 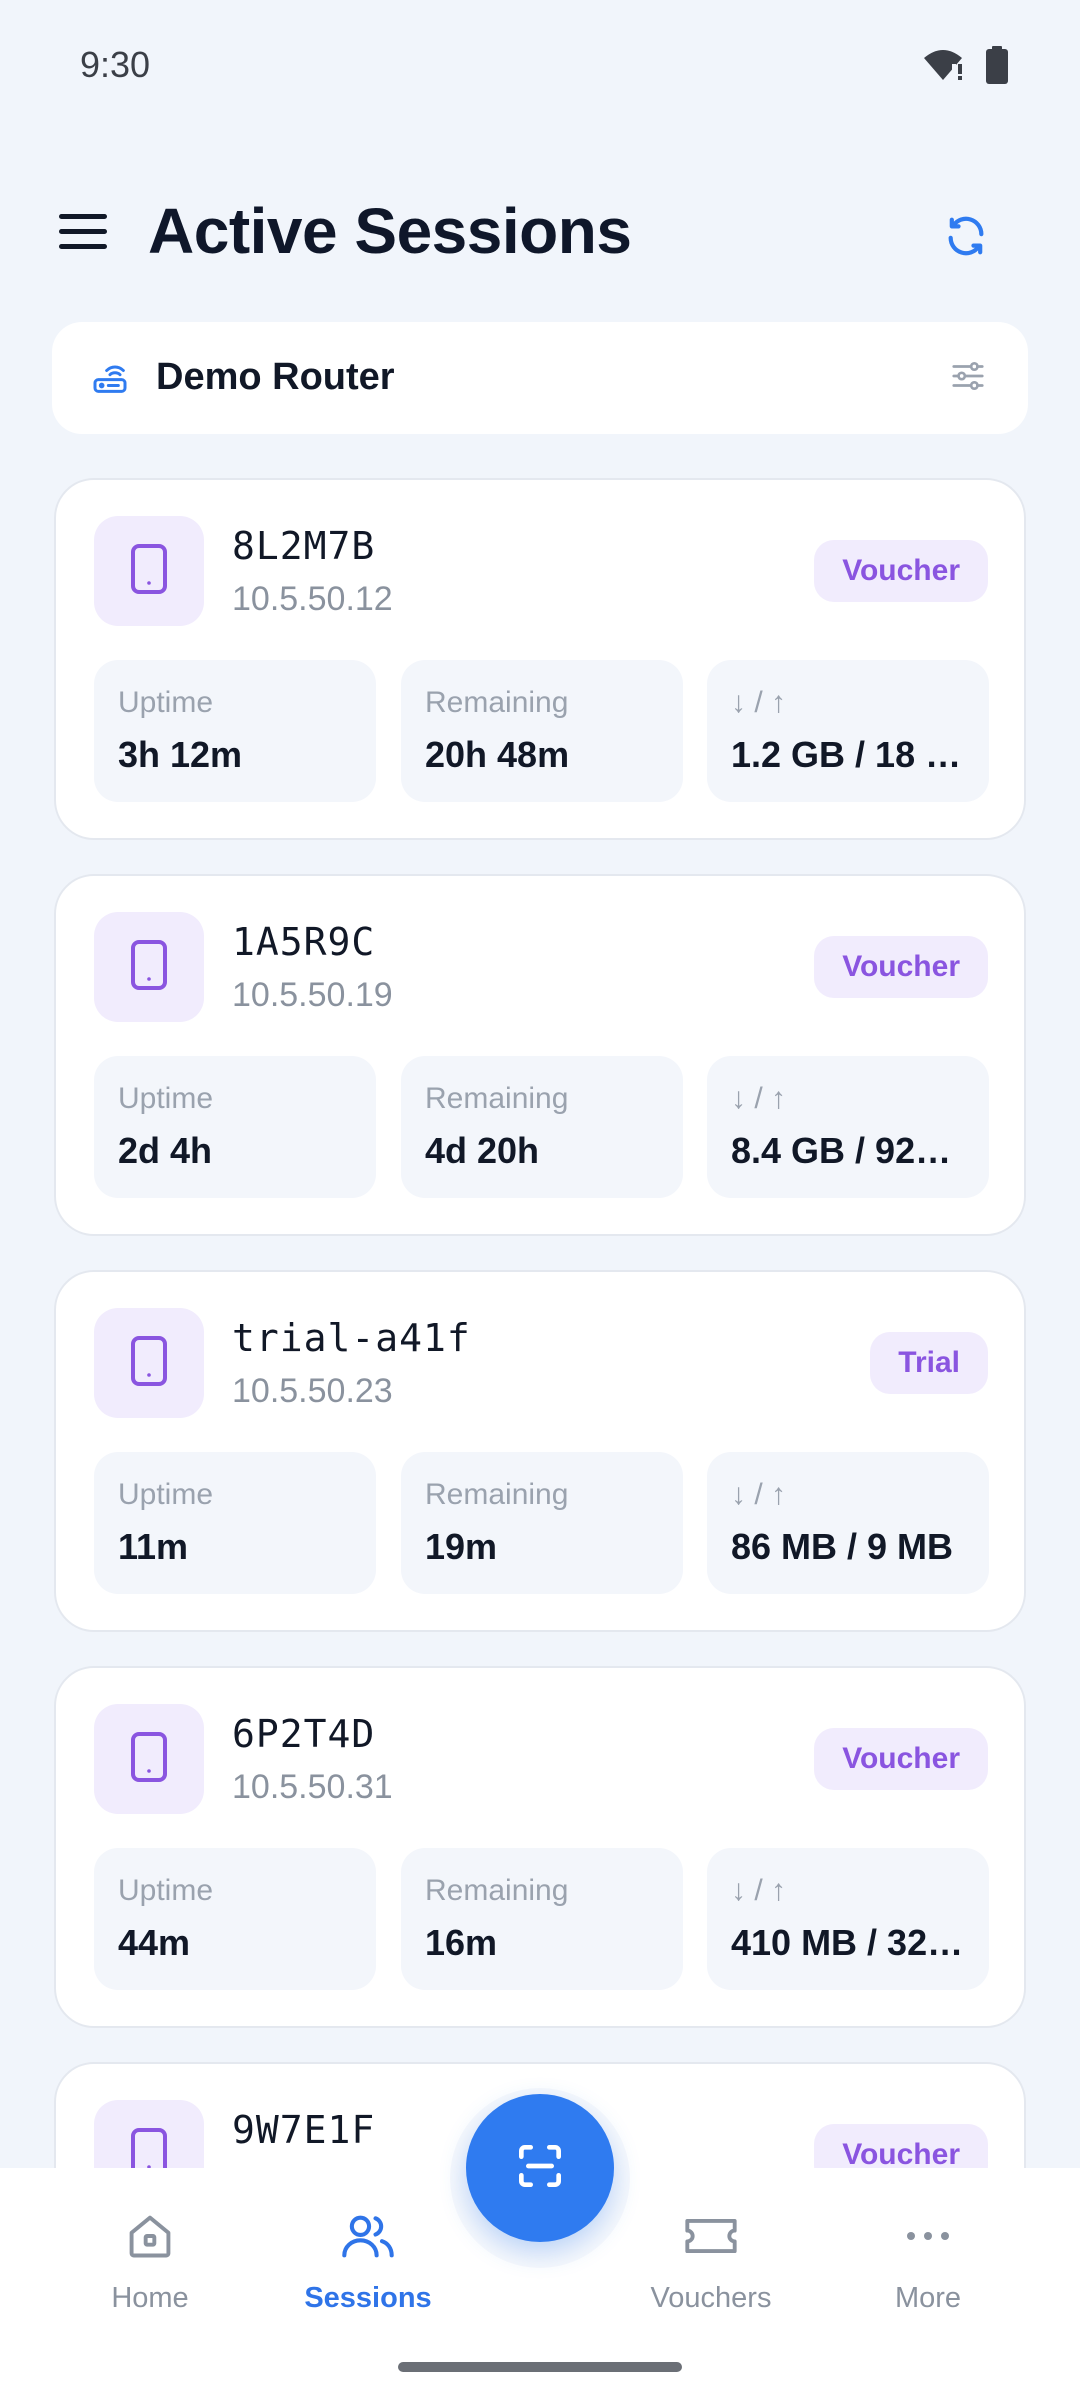 I want to click on router-icon, so click(x=110, y=380).